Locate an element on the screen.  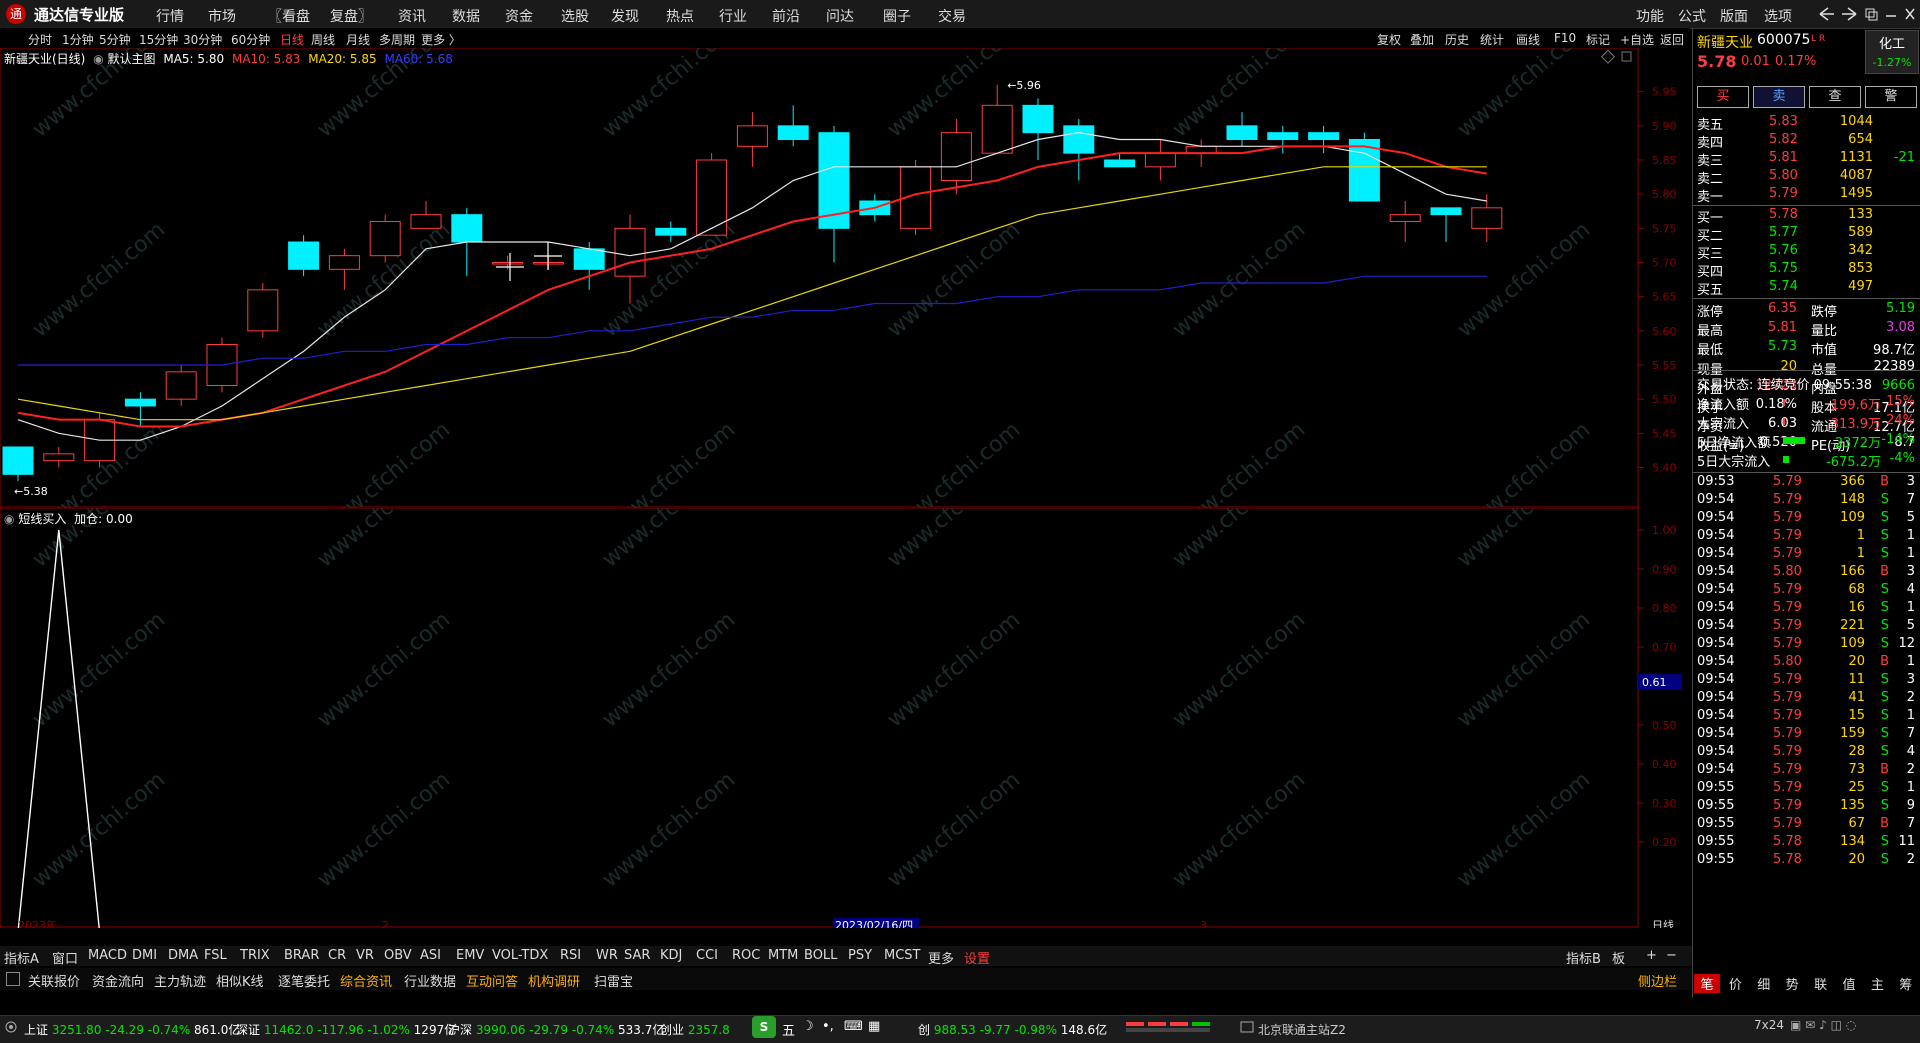
indicator-tab: 更多 is located at coordinates (941, 957).